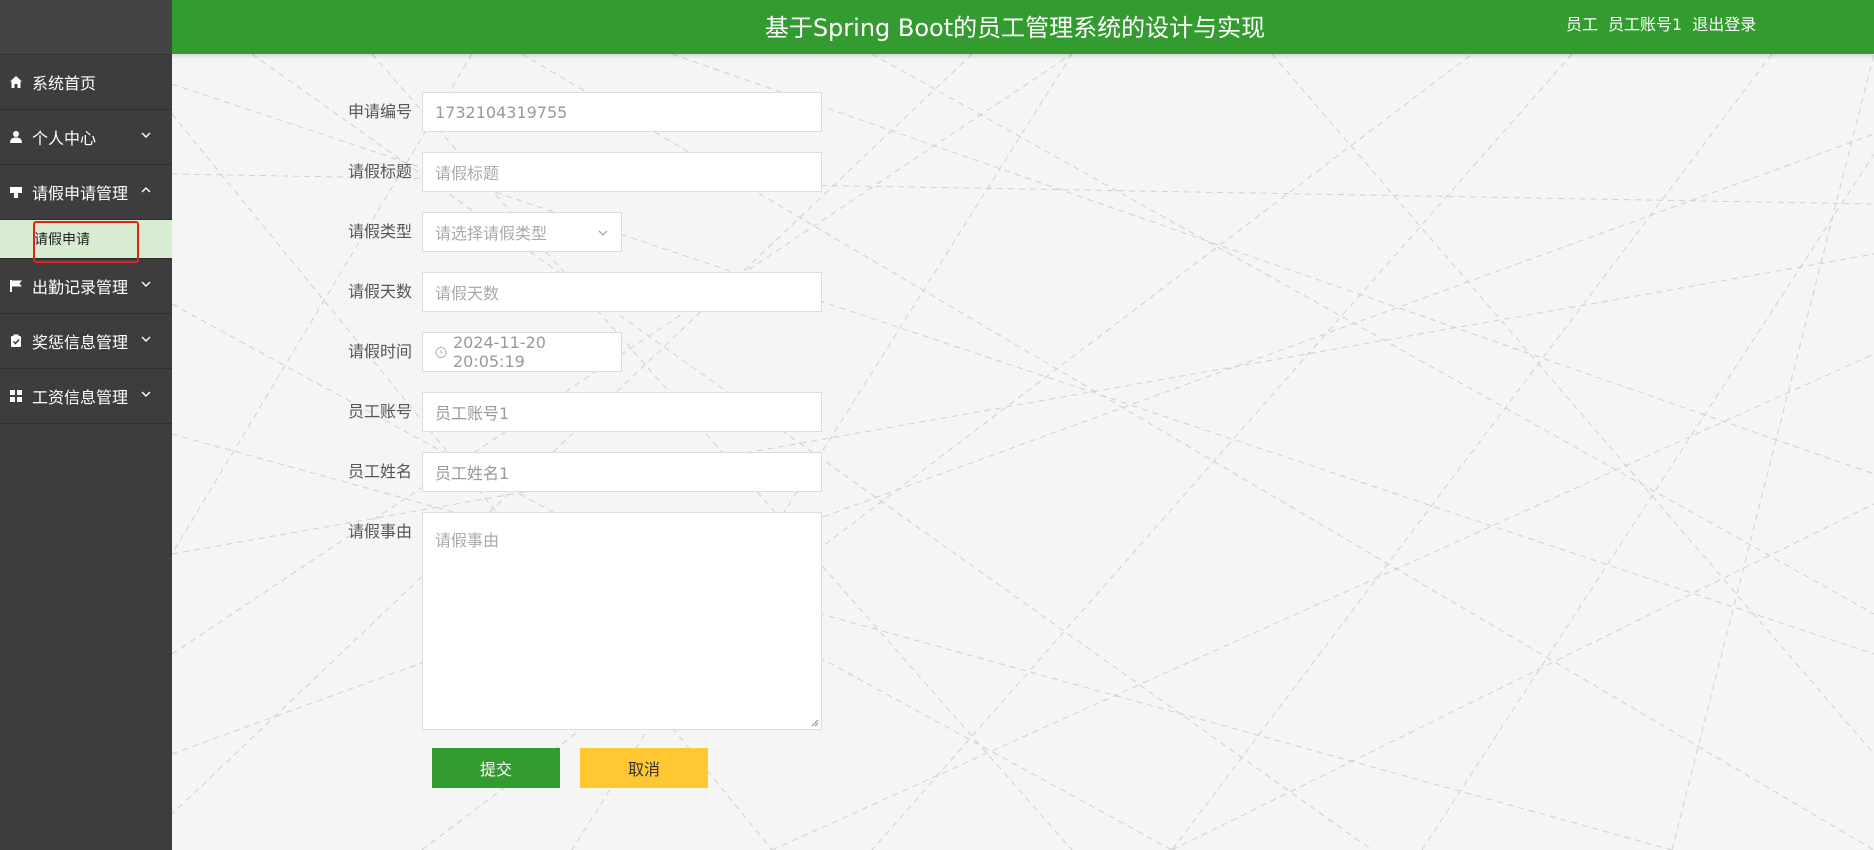 The image size is (1874, 850). I want to click on form-row-leave-type: 请假类型 请选择请假类型, so click(581, 232).